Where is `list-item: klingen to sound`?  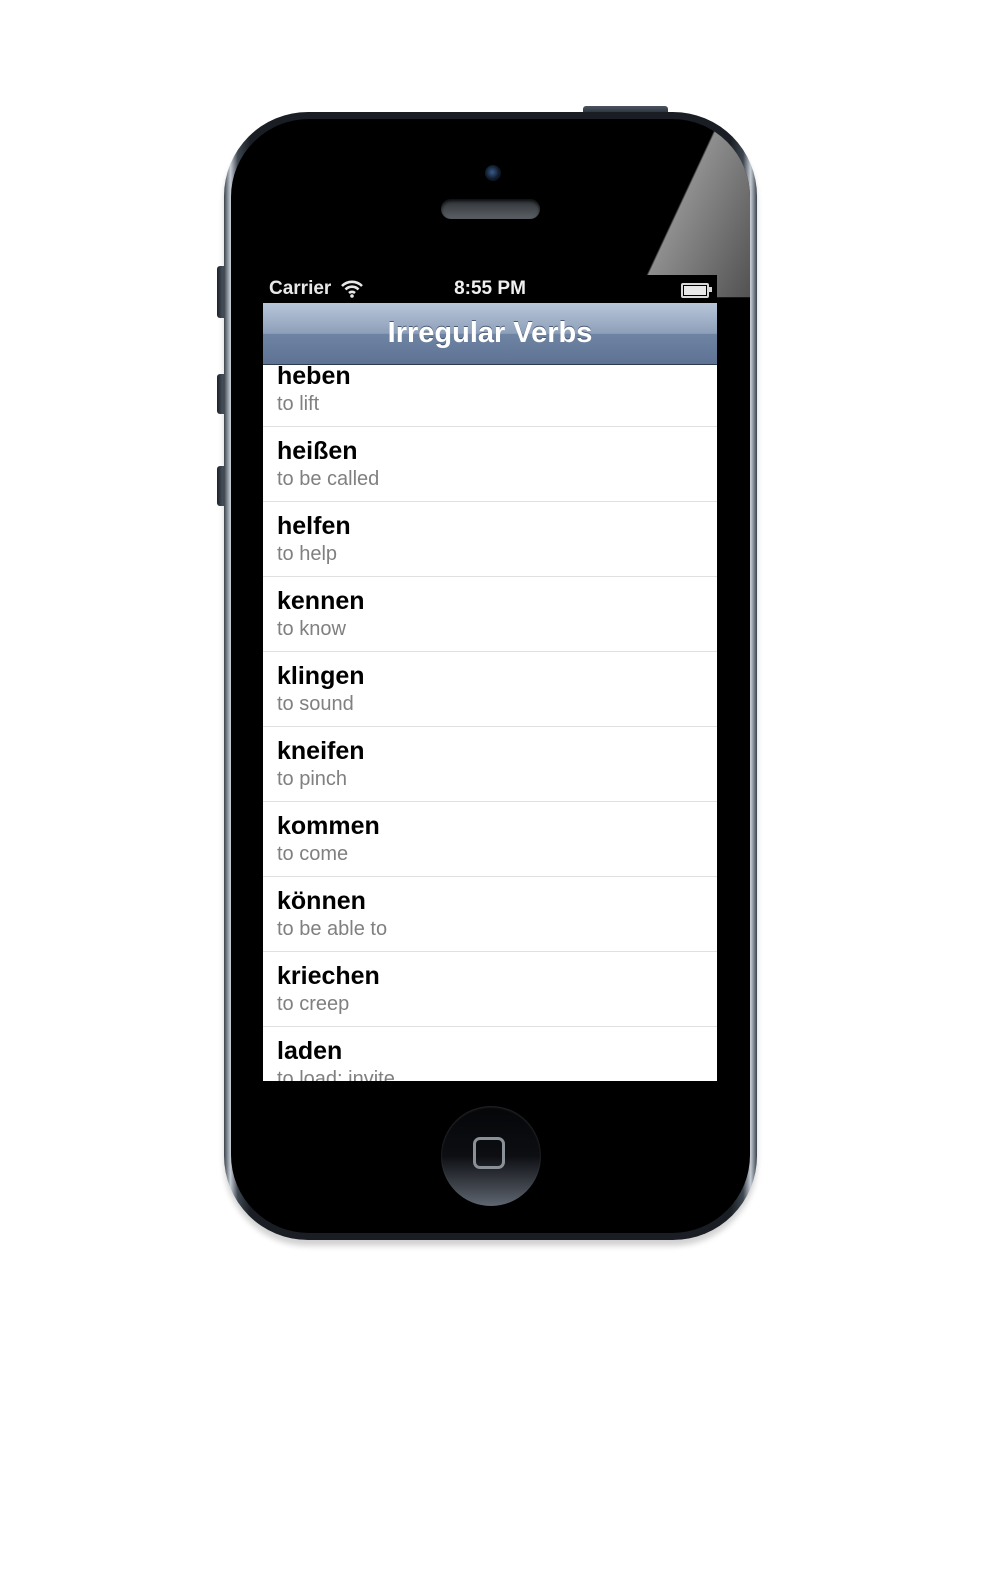 list-item: klingen to sound is located at coordinates (490, 689).